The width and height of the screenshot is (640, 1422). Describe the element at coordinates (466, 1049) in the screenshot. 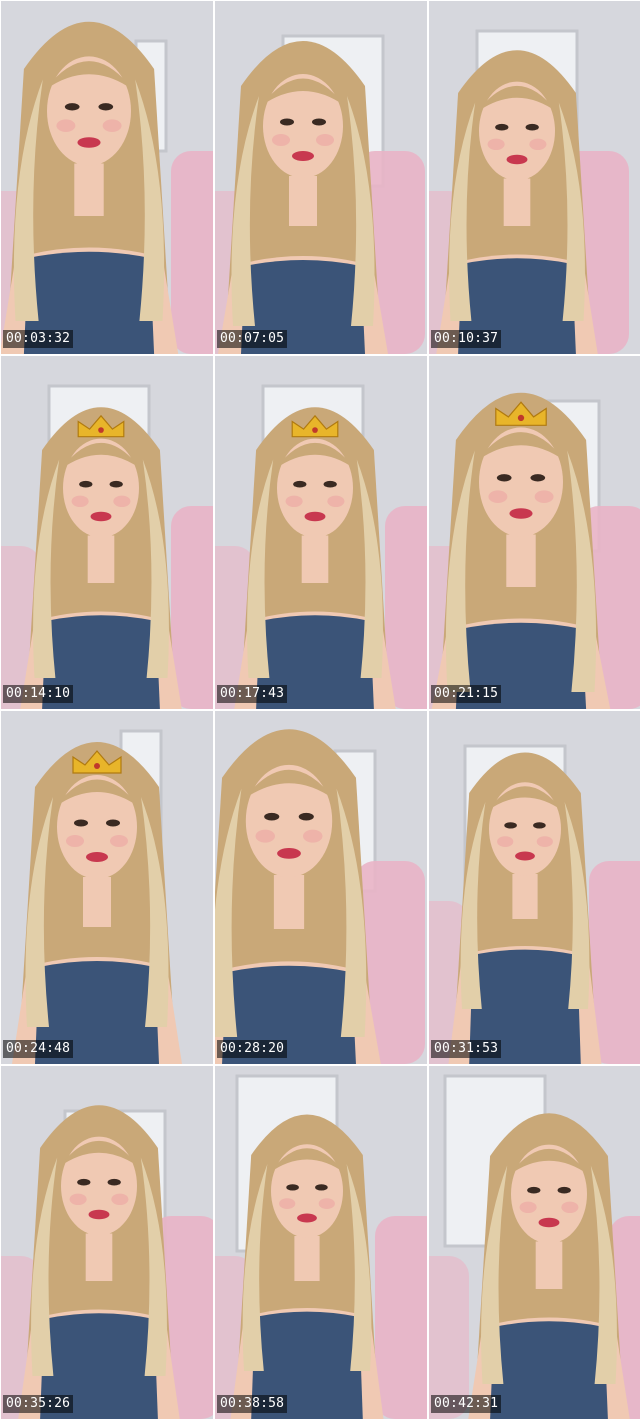

I see `timestamp-label: 00:31:53` at that location.